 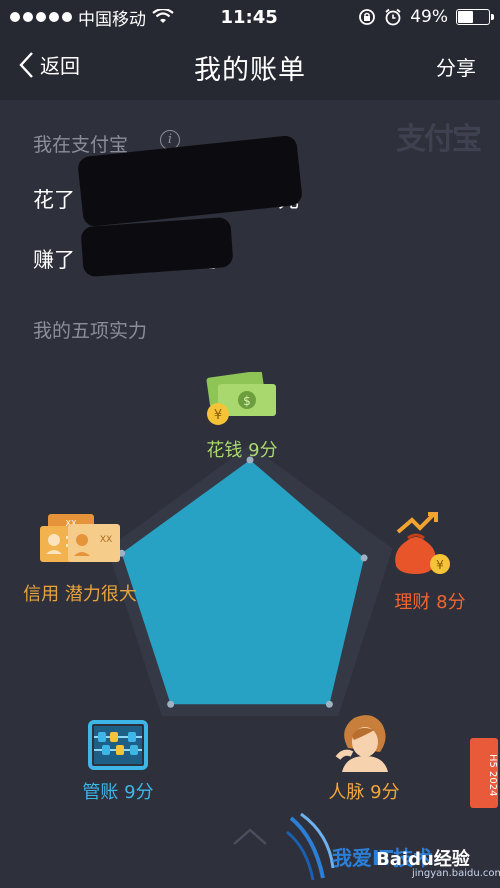 What do you see at coordinates (456, 873) in the screenshot?
I see `watermark-url: jingyan.baidu.com` at bounding box center [456, 873].